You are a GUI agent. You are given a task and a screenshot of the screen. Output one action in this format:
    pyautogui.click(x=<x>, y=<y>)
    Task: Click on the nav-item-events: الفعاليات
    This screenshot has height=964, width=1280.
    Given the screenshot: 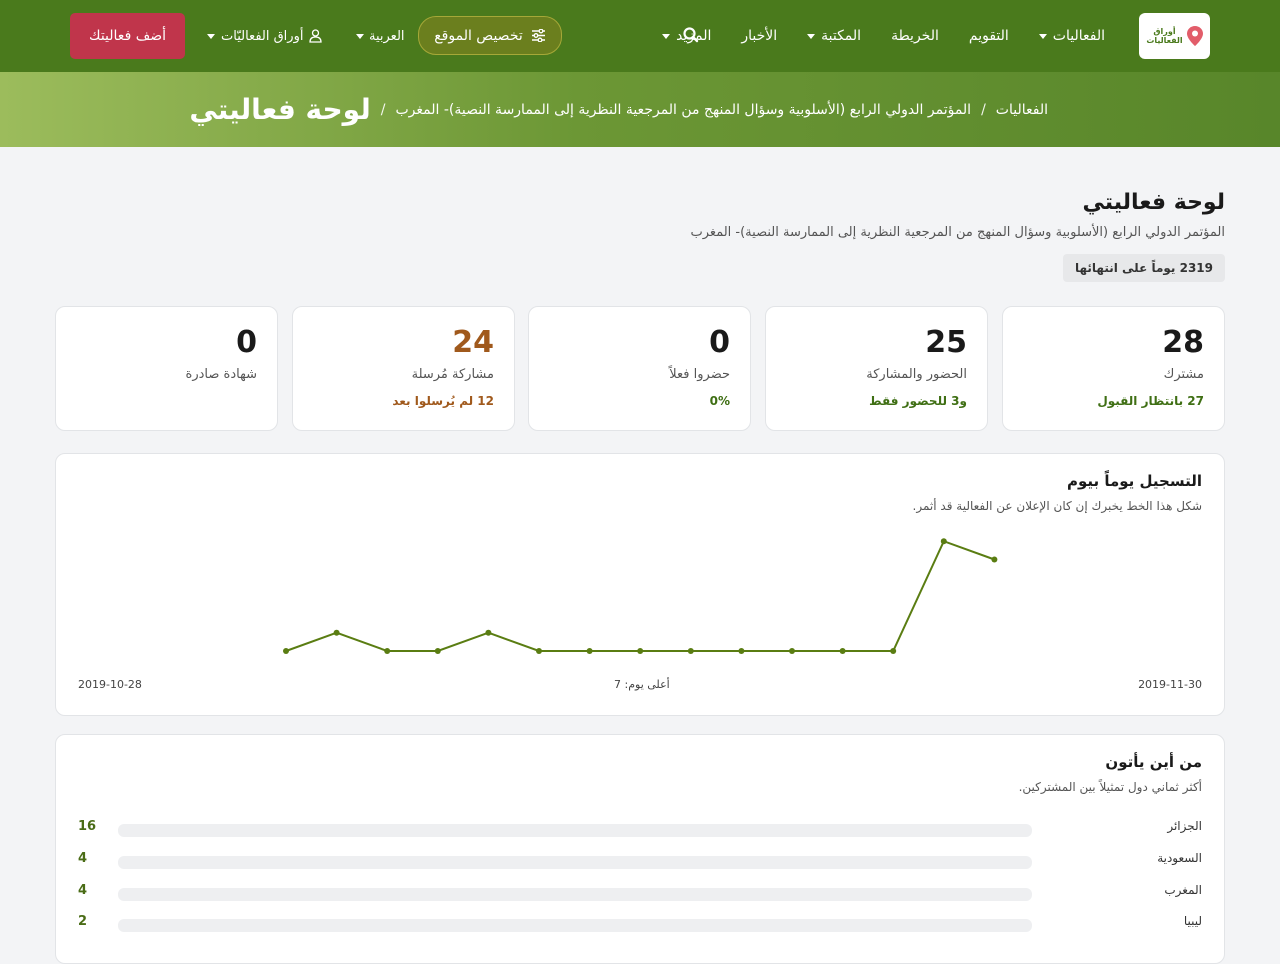 What is the action you would take?
    pyautogui.click(x=1071, y=36)
    